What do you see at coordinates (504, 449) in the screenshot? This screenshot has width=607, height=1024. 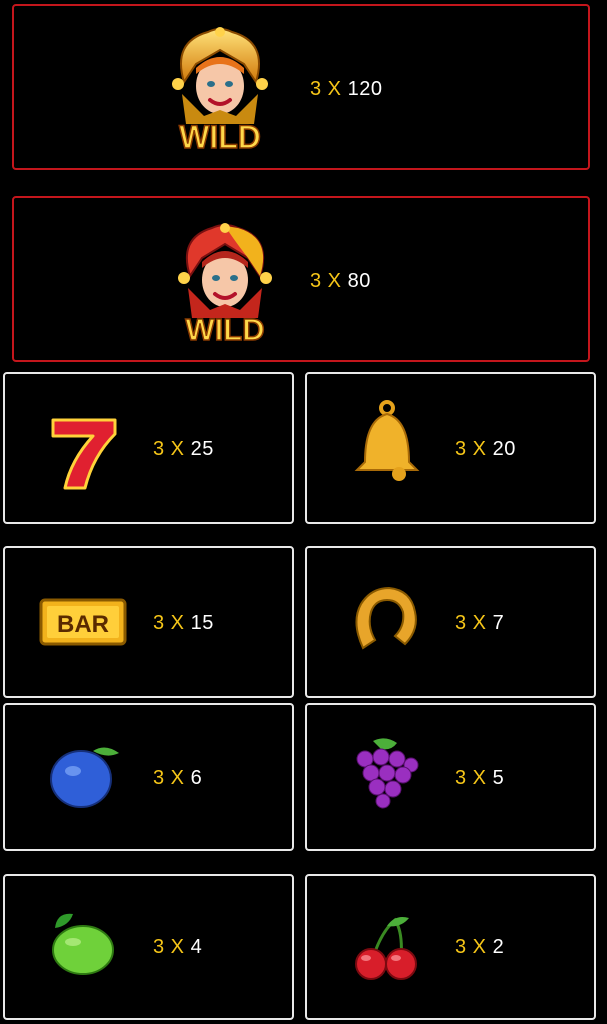 I see `payout-value: 20` at bounding box center [504, 449].